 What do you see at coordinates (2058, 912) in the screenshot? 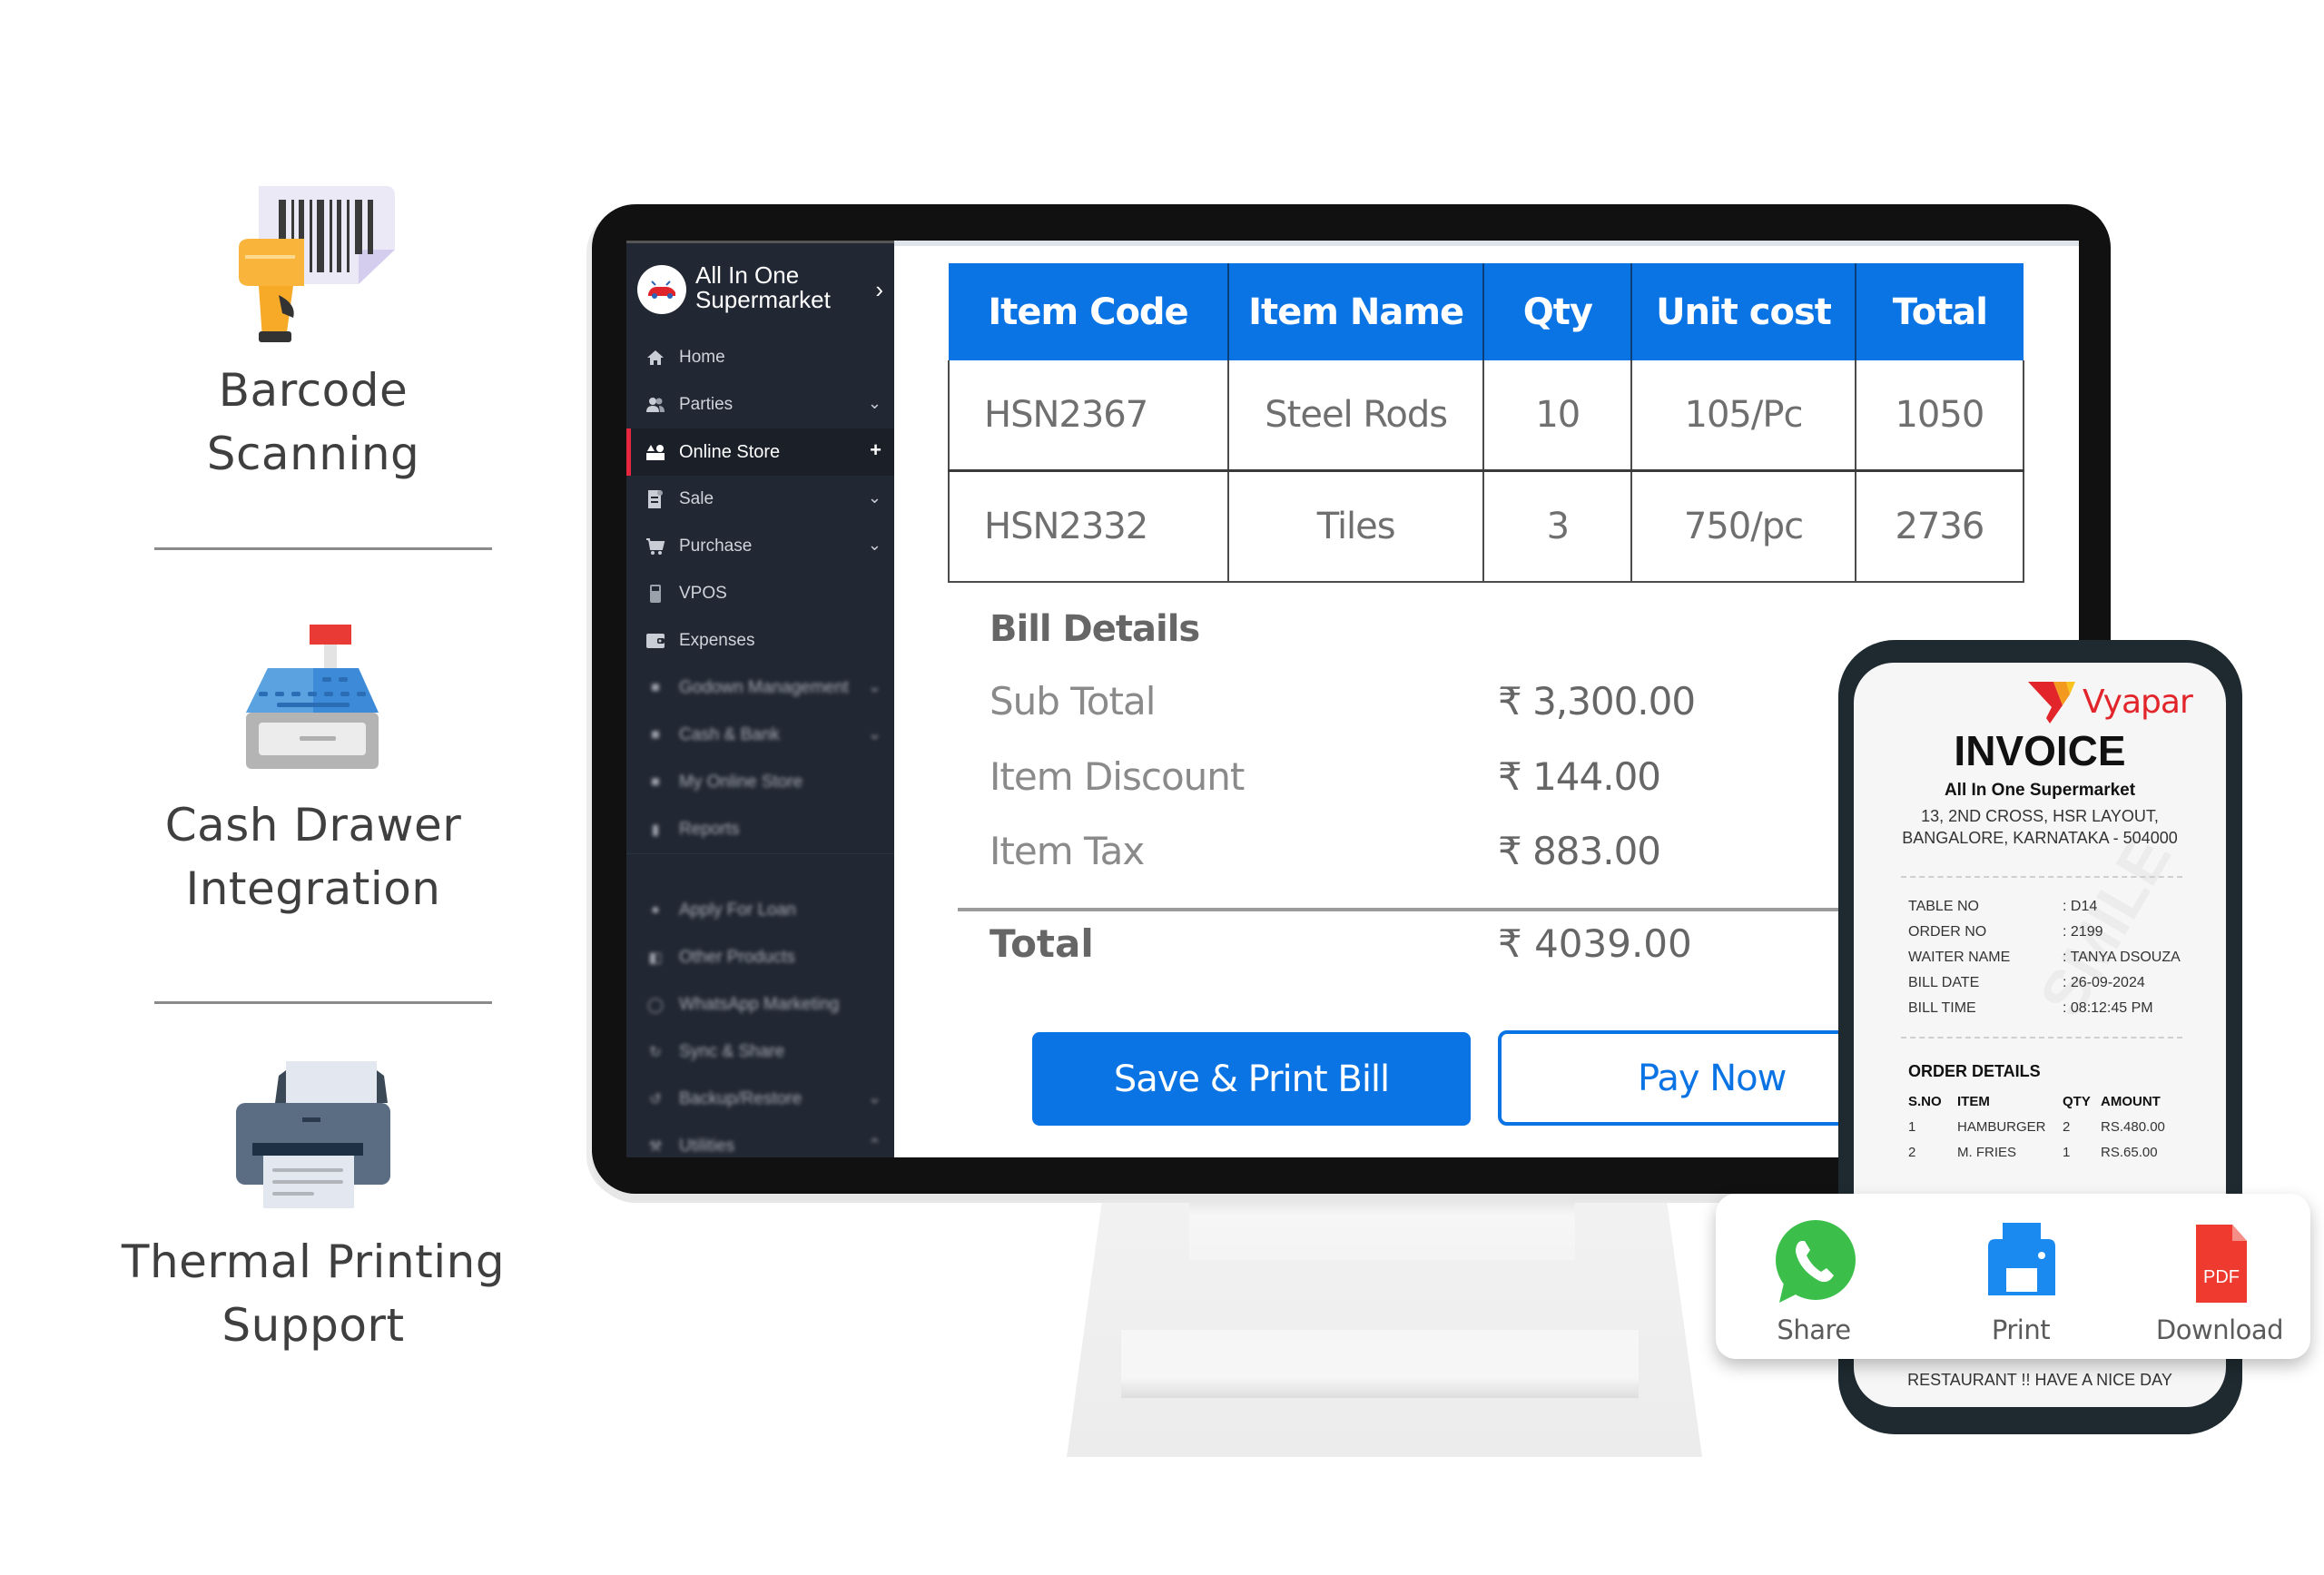
I see `meta-row-table-no: TABLE NO : D14` at bounding box center [2058, 912].